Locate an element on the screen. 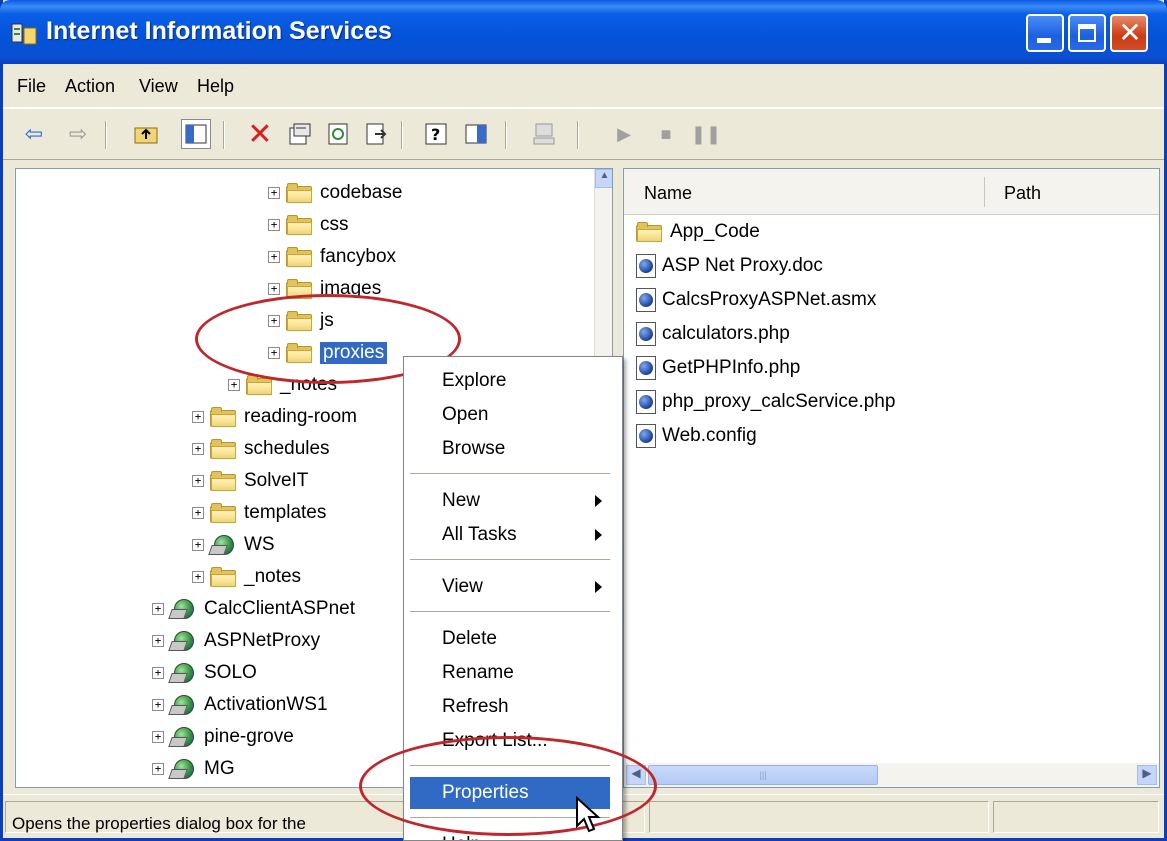 Image resolution: width=1167 pixels, height=841 pixels. tree-item-label: pine-grove is located at coordinates (249, 736).